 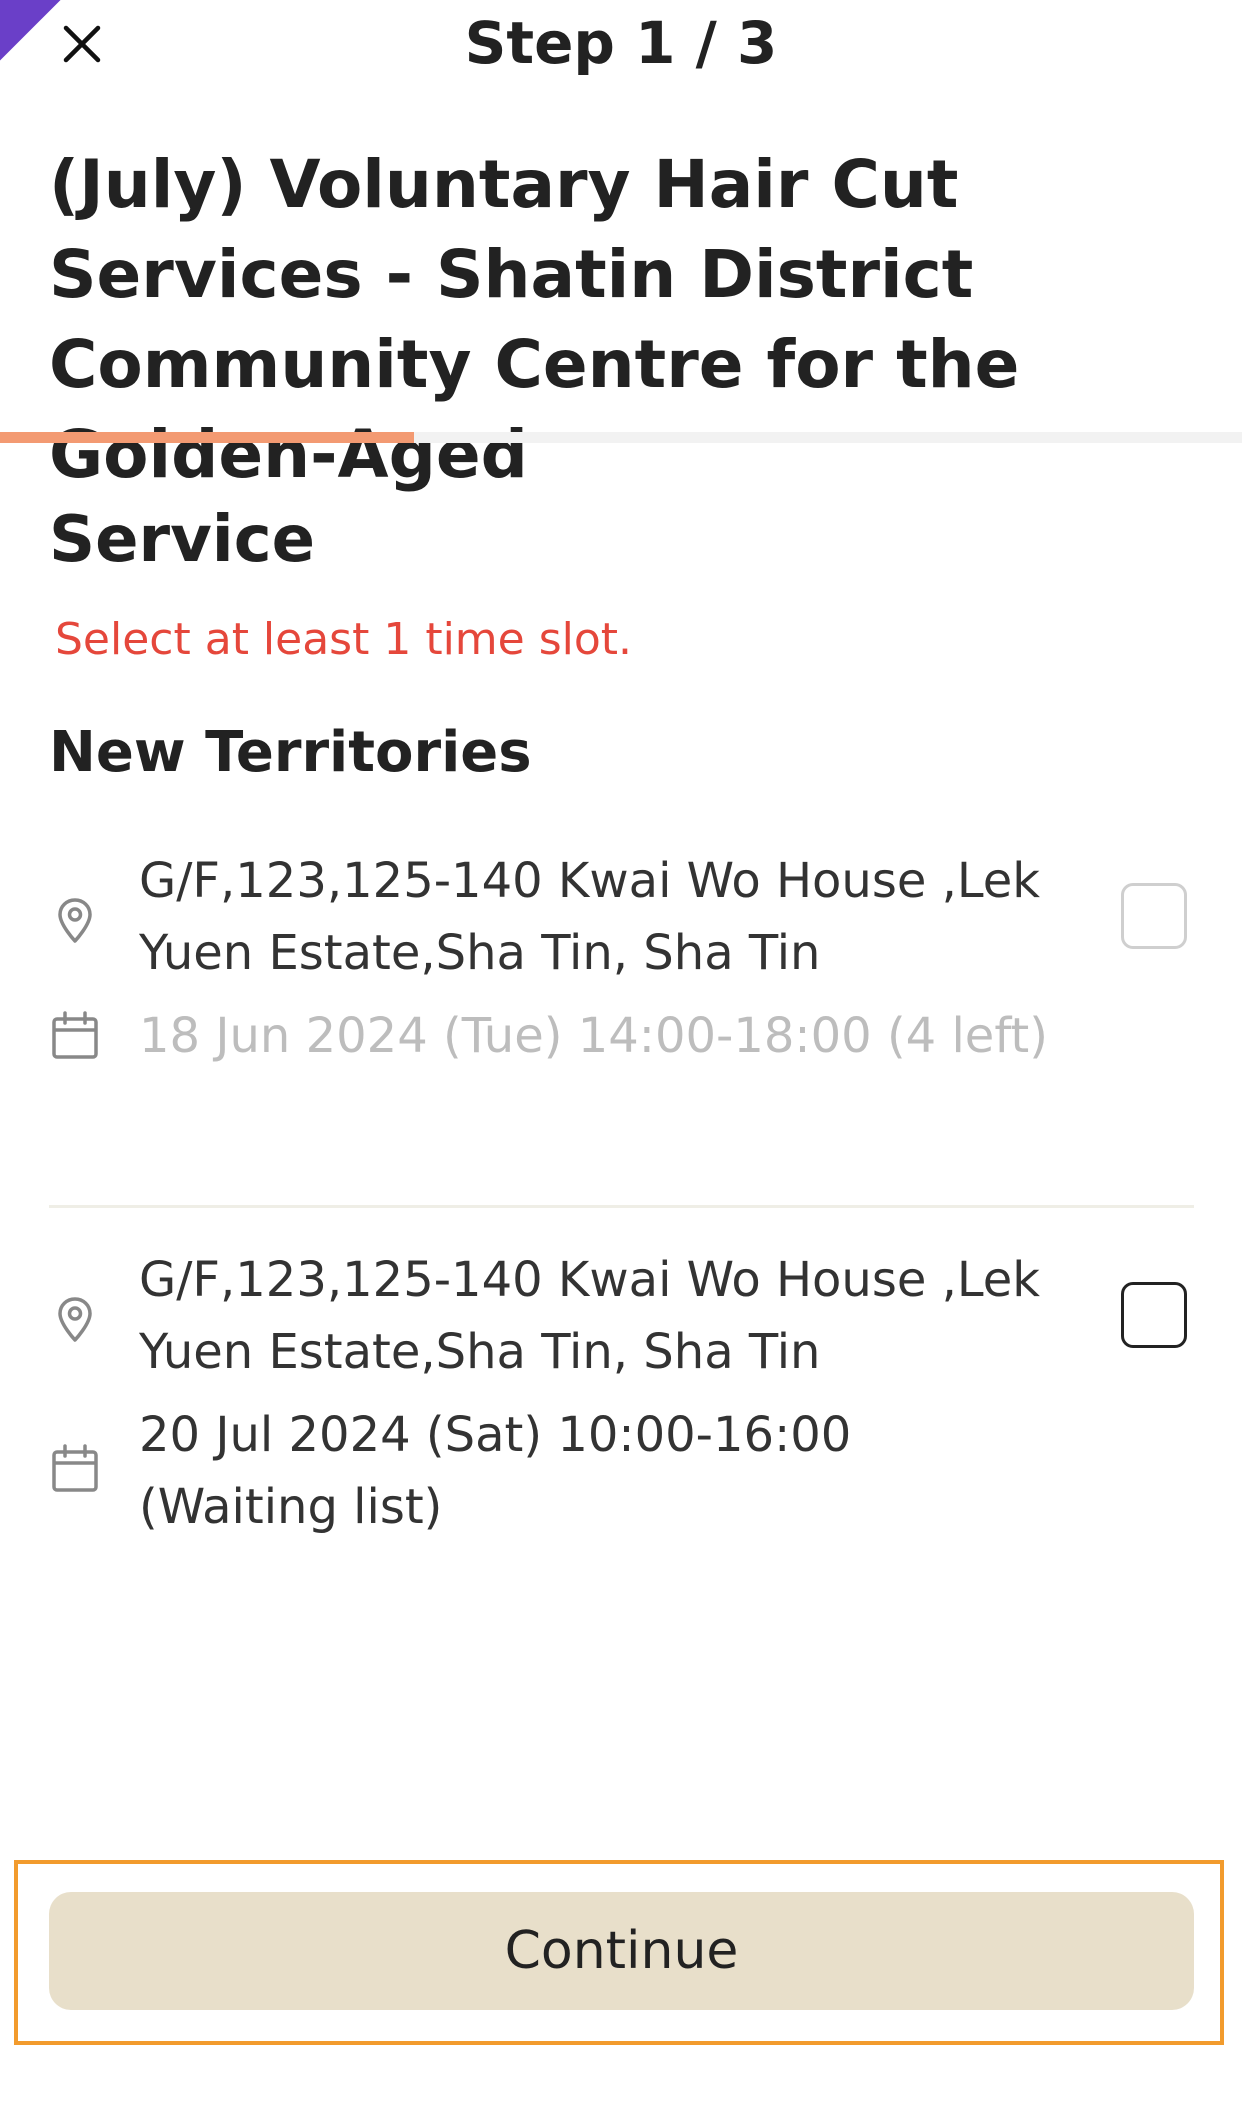 I want to click on progress-fill, so click(x=207, y=437).